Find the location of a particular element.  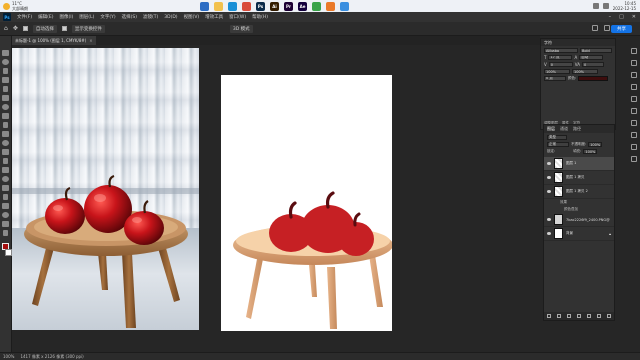

pen-tool-icon is located at coordinates (5, 188).